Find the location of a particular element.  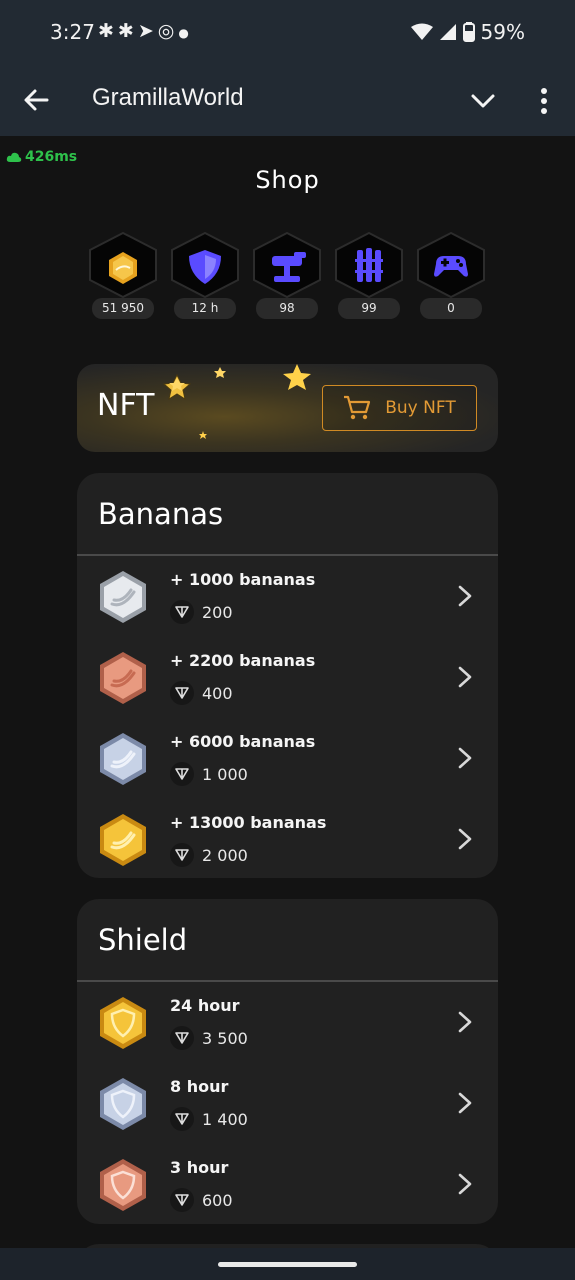

list-item: + 6000 bananas 1 000 is located at coordinates (287, 758).